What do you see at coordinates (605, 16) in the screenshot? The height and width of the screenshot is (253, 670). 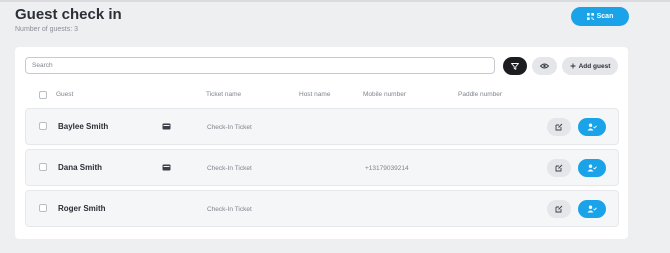 I see `scan-button-label: Scan` at bounding box center [605, 16].